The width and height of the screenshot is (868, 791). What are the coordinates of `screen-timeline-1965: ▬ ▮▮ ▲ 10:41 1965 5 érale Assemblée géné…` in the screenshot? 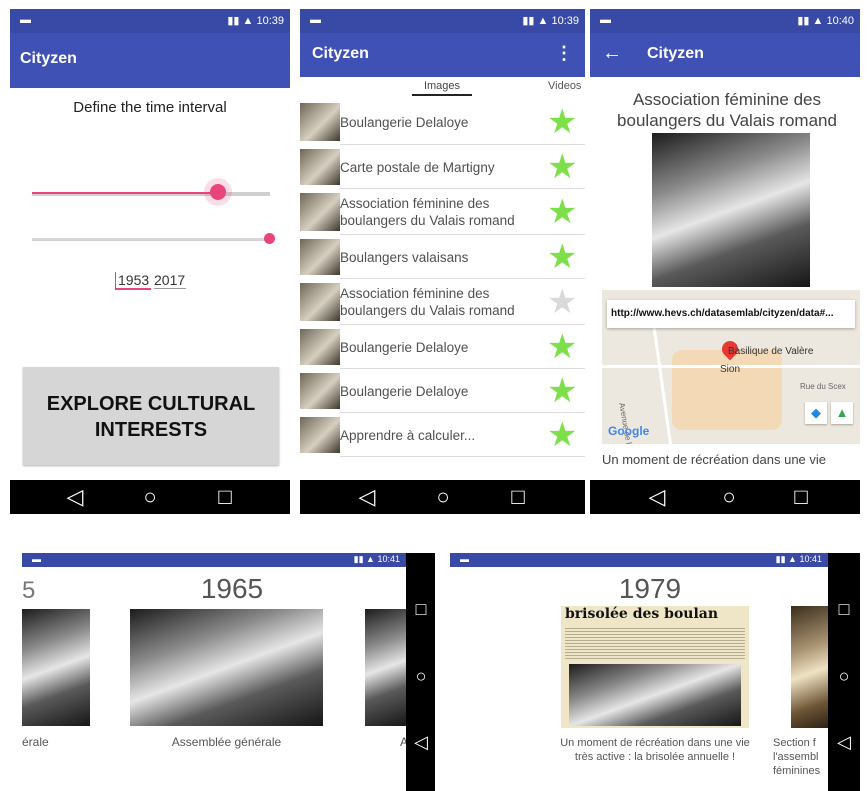 It's located at (228, 672).